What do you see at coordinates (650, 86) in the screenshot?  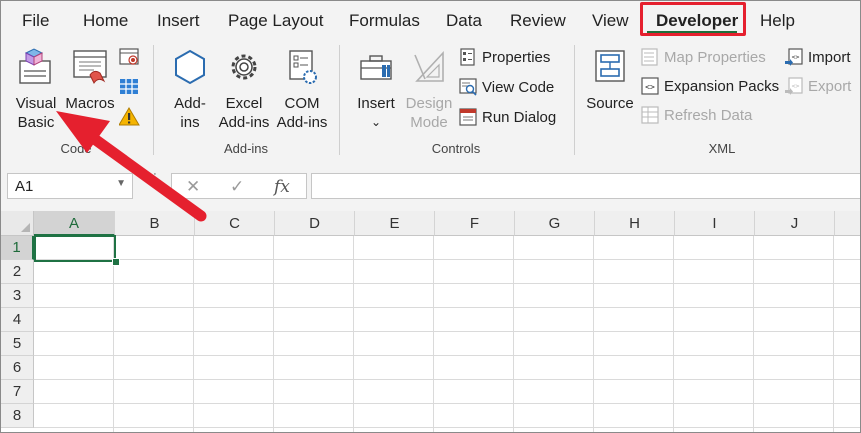 I see `expansion-packs-icon: <>` at bounding box center [650, 86].